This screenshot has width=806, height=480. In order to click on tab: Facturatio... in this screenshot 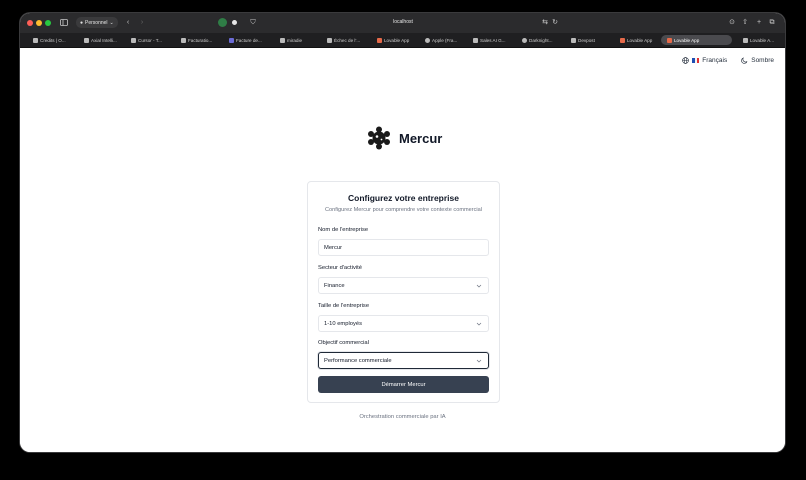, I will do `click(201, 40)`.